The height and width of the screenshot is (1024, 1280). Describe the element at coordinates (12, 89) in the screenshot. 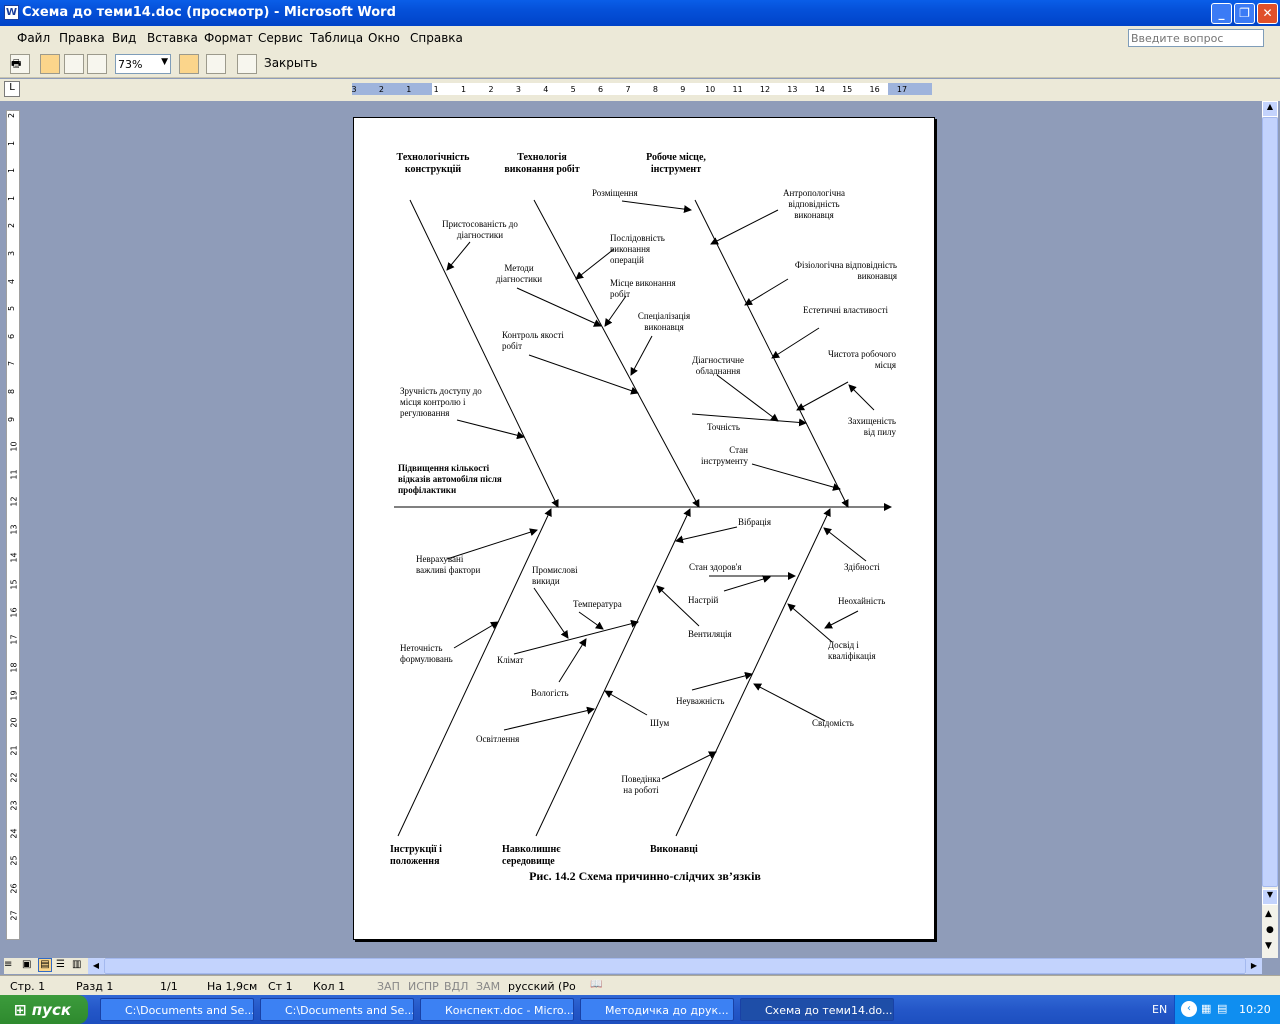

I see `tab-selector: L` at that location.